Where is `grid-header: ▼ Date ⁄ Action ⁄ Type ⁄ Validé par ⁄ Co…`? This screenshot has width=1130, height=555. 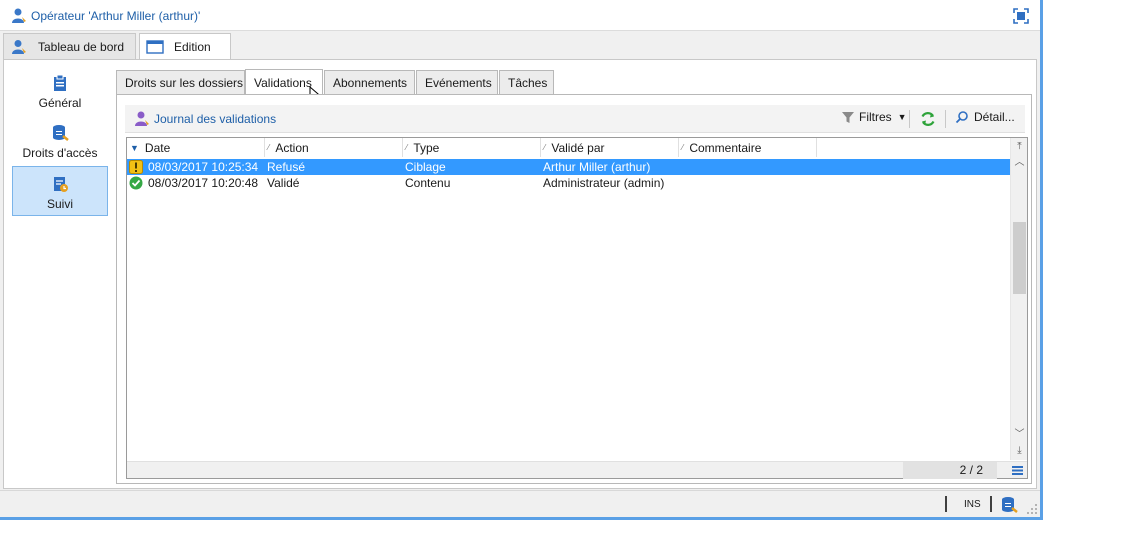
grid-header: ▼ Date ⁄ Action ⁄ Type ⁄ Validé par ⁄ Co… is located at coordinates (569, 147).